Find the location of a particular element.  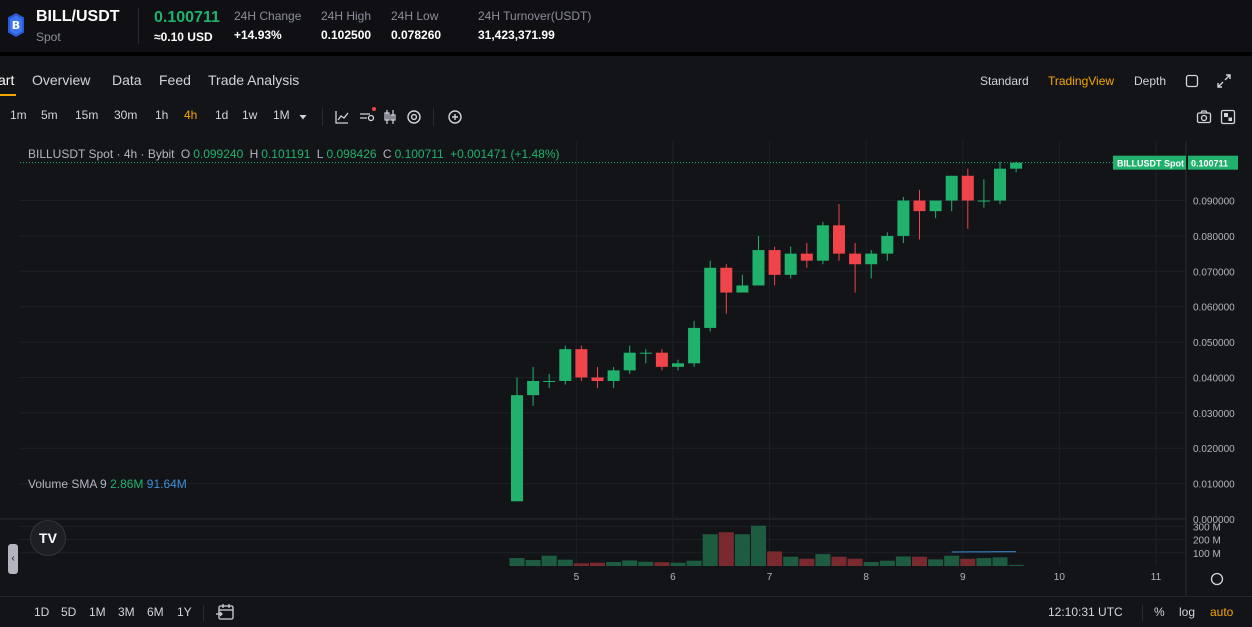

symbol-tag-label: BILLUSDT Spot is located at coordinates (1150, 164).